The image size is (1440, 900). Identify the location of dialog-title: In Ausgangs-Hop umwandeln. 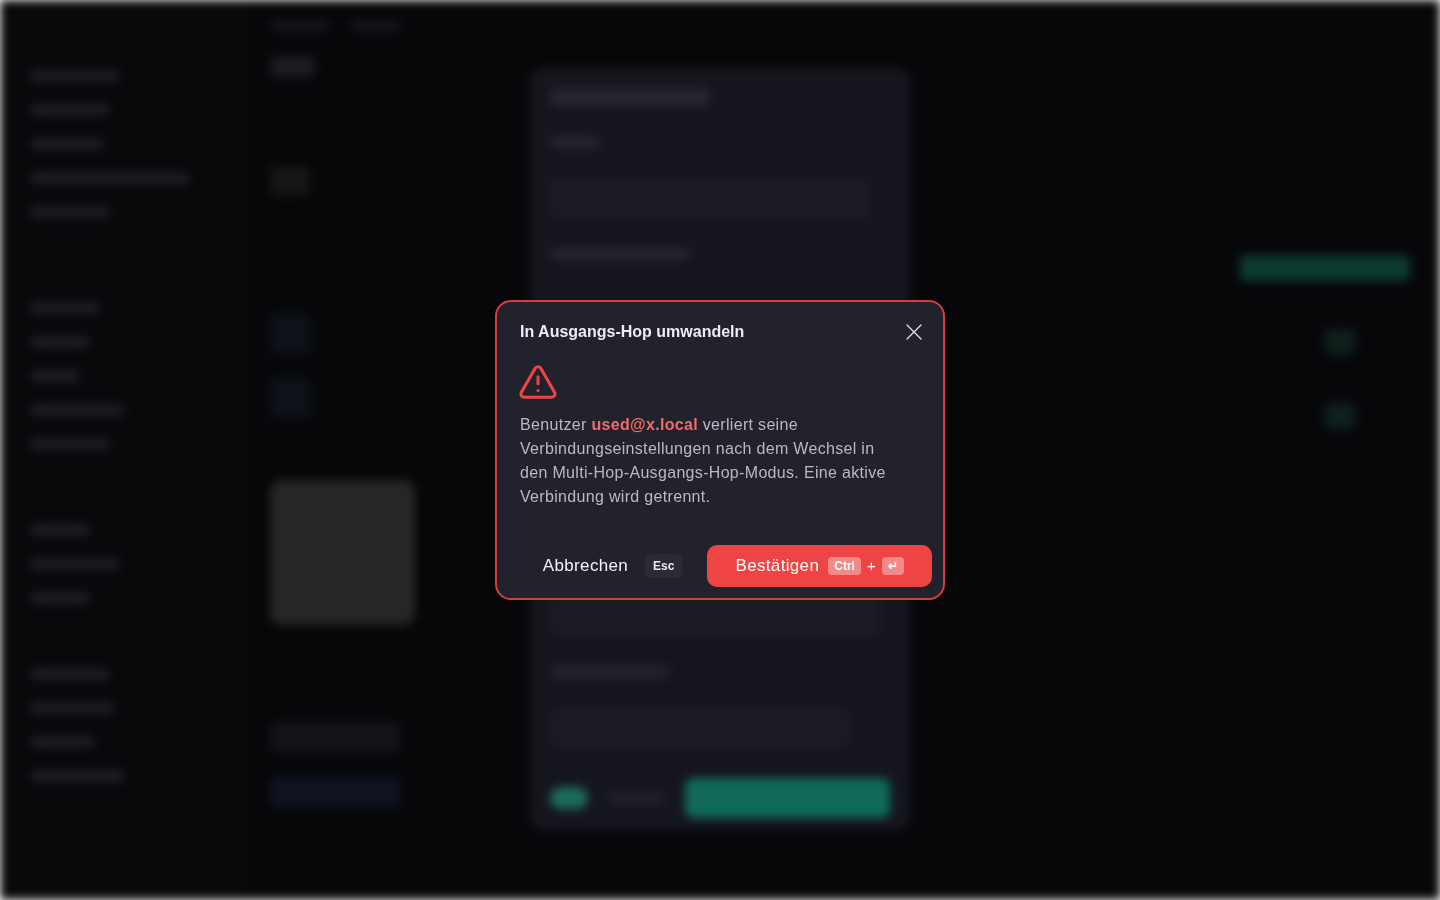
(632, 332).